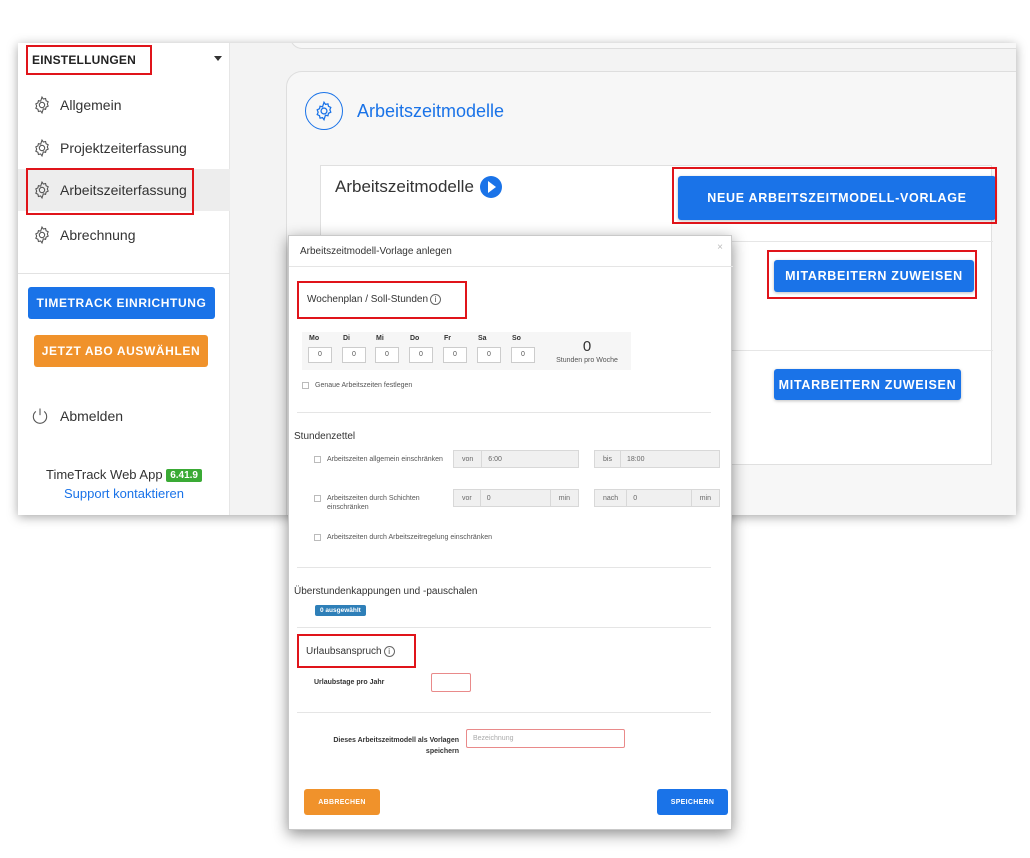 Image resolution: width=1030 pixels, height=858 pixels. What do you see at coordinates (611, 498) in the screenshot?
I see `input-prefix: nach` at bounding box center [611, 498].